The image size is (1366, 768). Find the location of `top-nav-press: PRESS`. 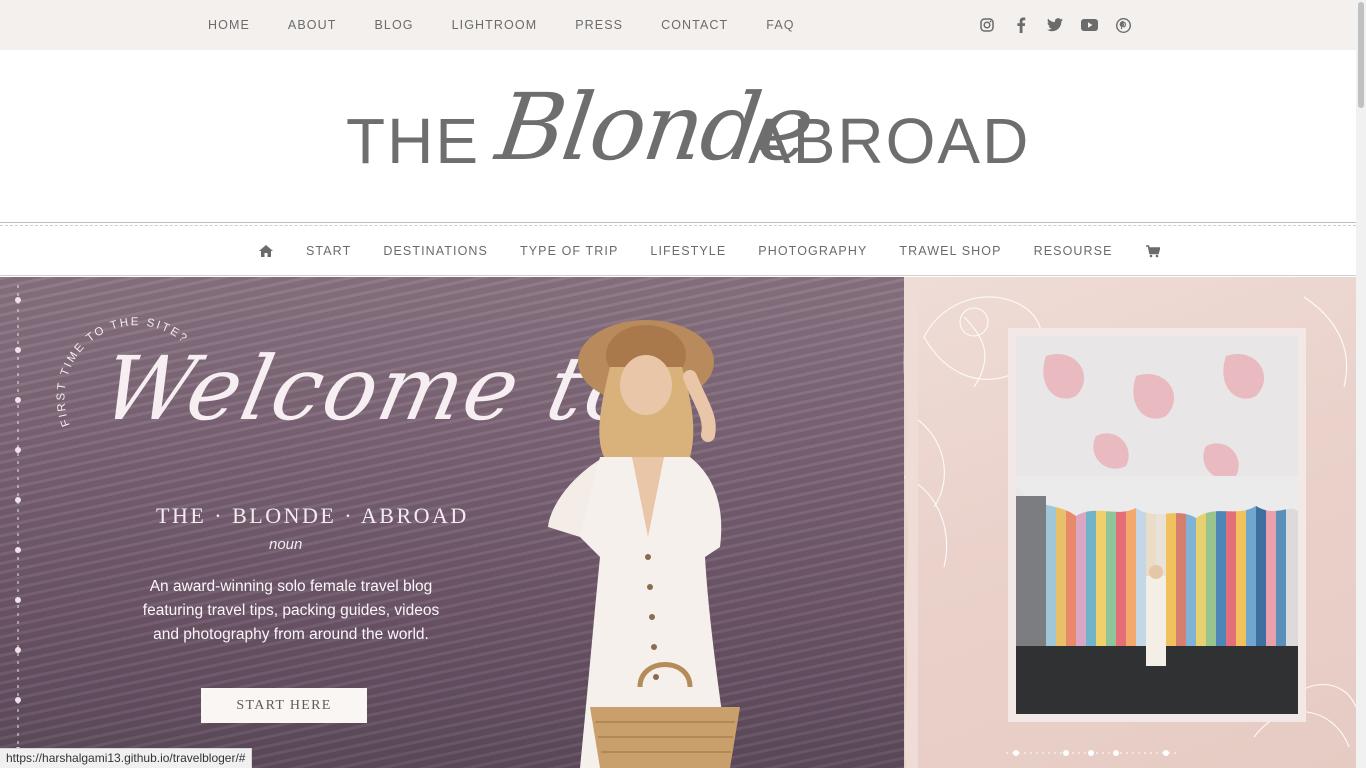

top-nav-press: PRESS is located at coordinates (599, 25).